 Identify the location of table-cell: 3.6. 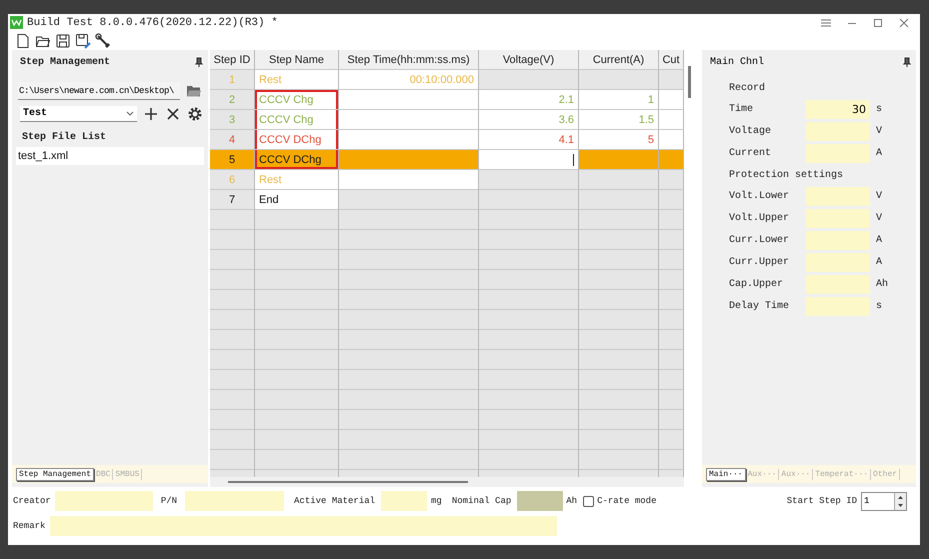
(529, 120).